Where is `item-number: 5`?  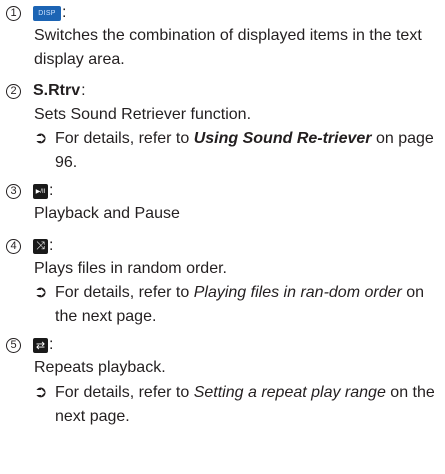 item-number: 5 is located at coordinates (13, 345).